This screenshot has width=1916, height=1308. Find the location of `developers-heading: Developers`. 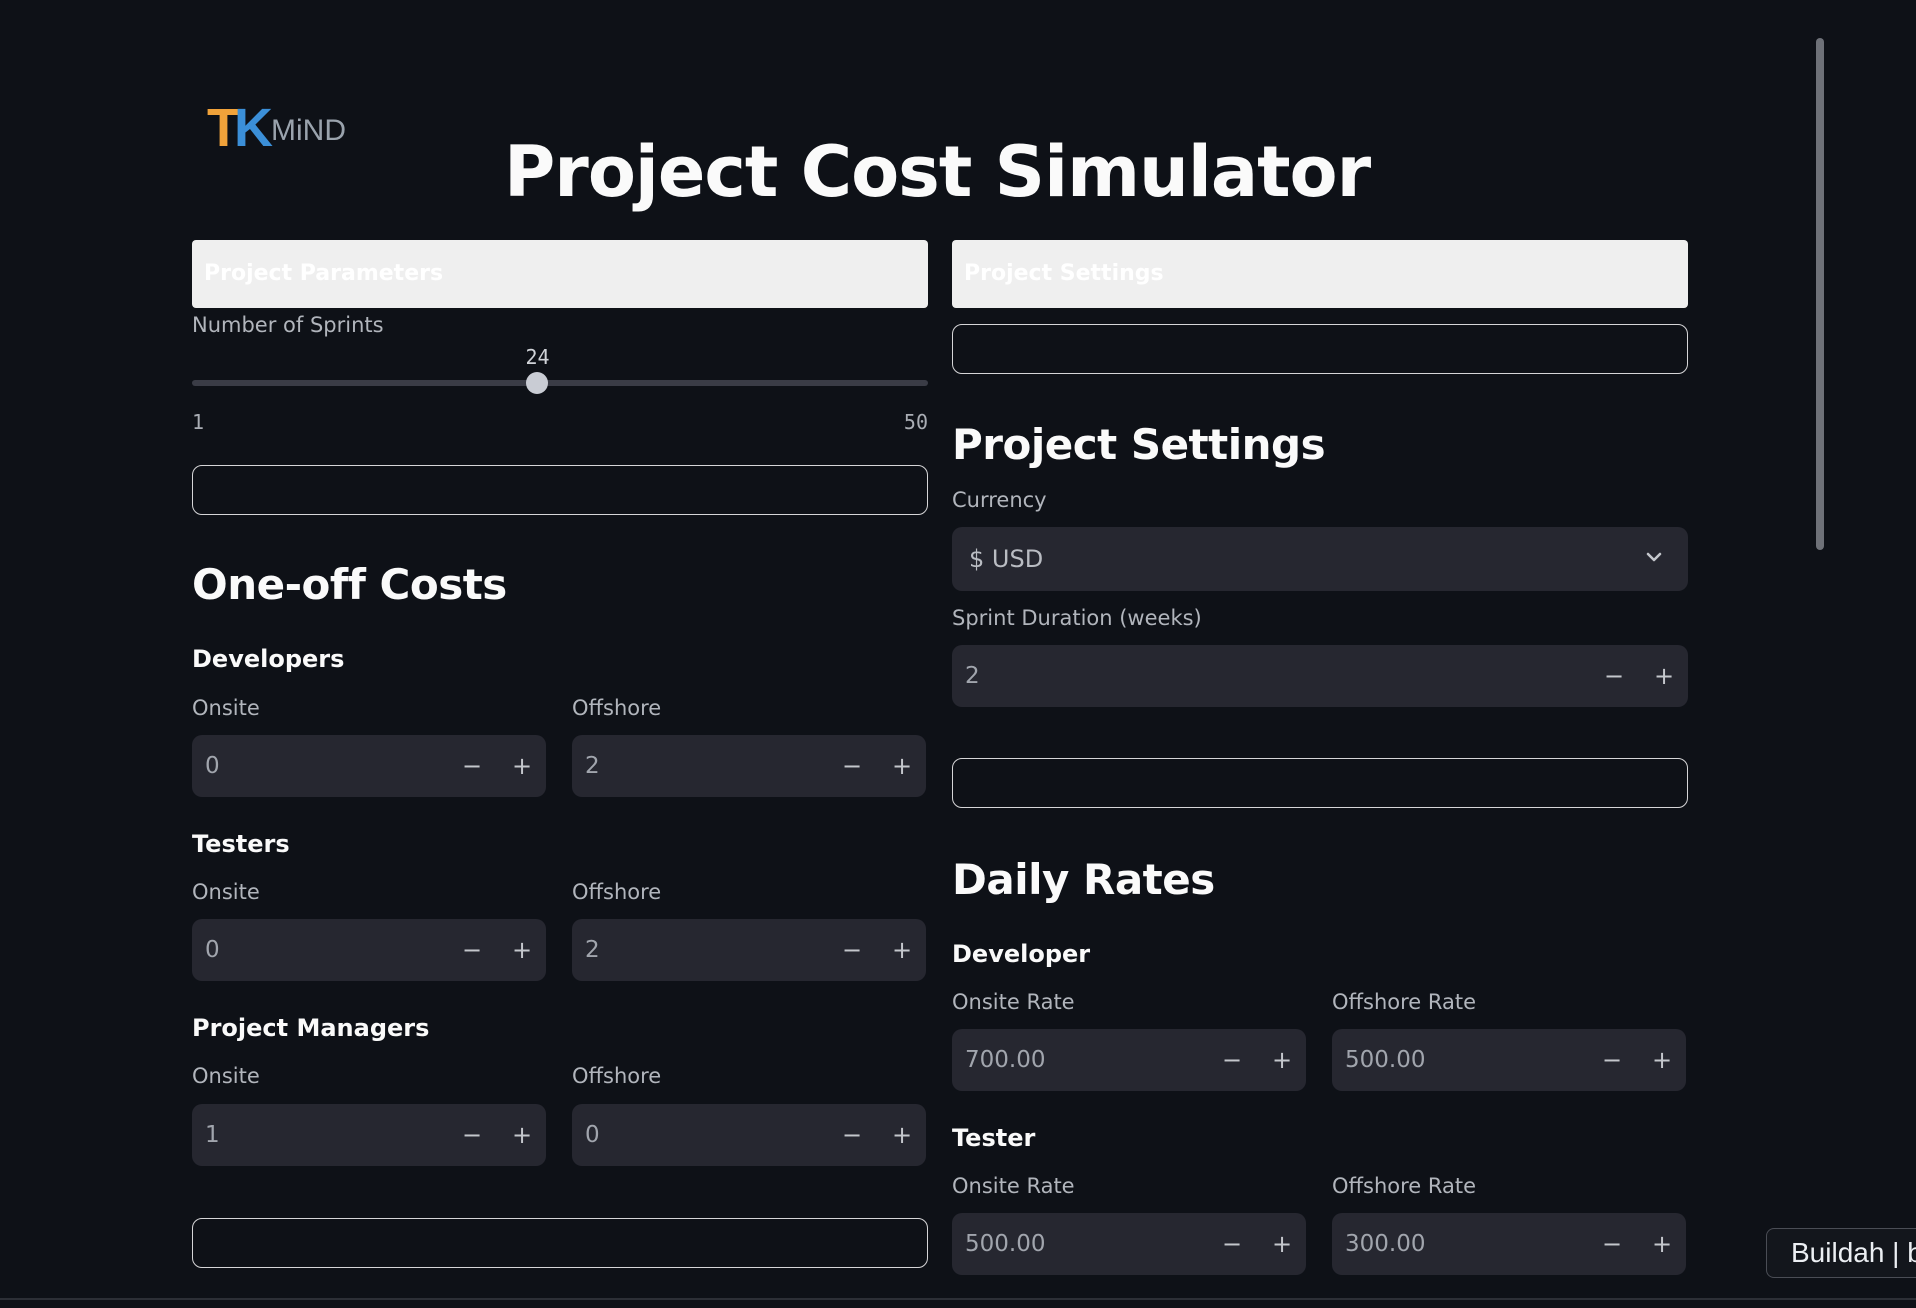

developers-heading: Developers is located at coordinates (268, 659).